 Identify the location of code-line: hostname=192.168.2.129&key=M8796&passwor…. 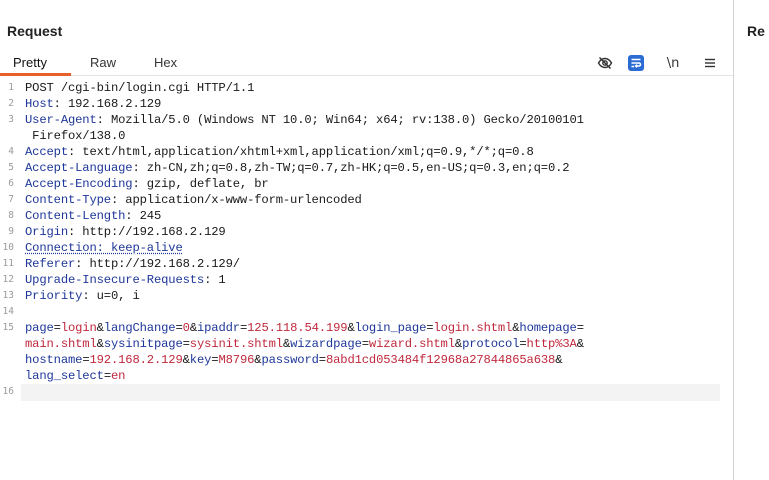
(366, 360).